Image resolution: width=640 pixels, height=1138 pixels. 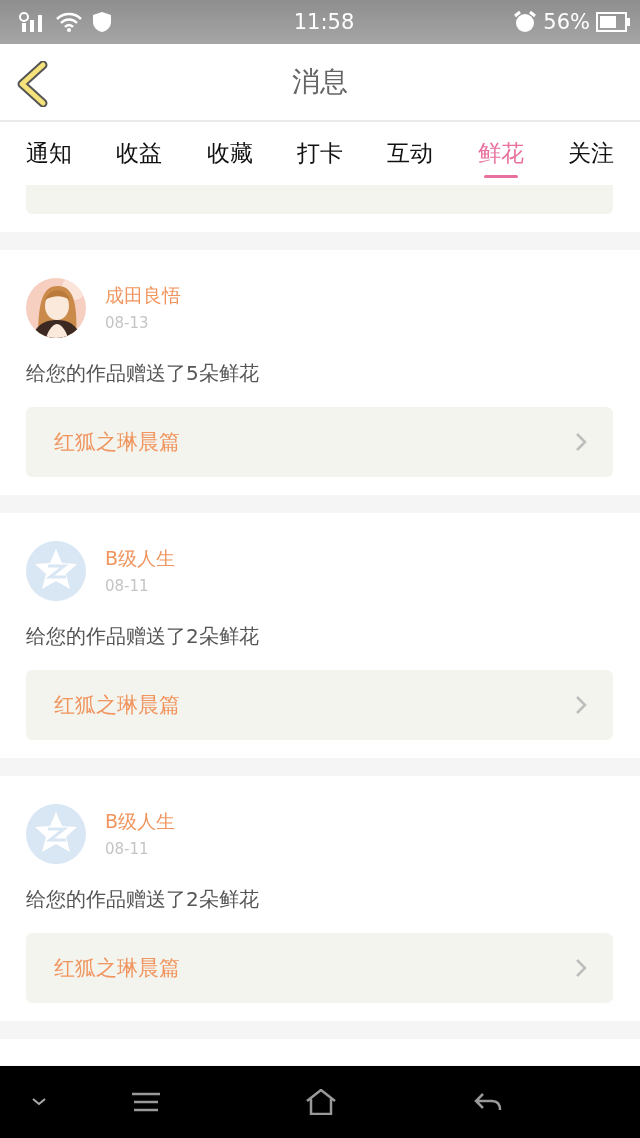 What do you see at coordinates (500, 153) in the screenshot?
I see `tab: 鲜花` at bounding box center [500, 153].